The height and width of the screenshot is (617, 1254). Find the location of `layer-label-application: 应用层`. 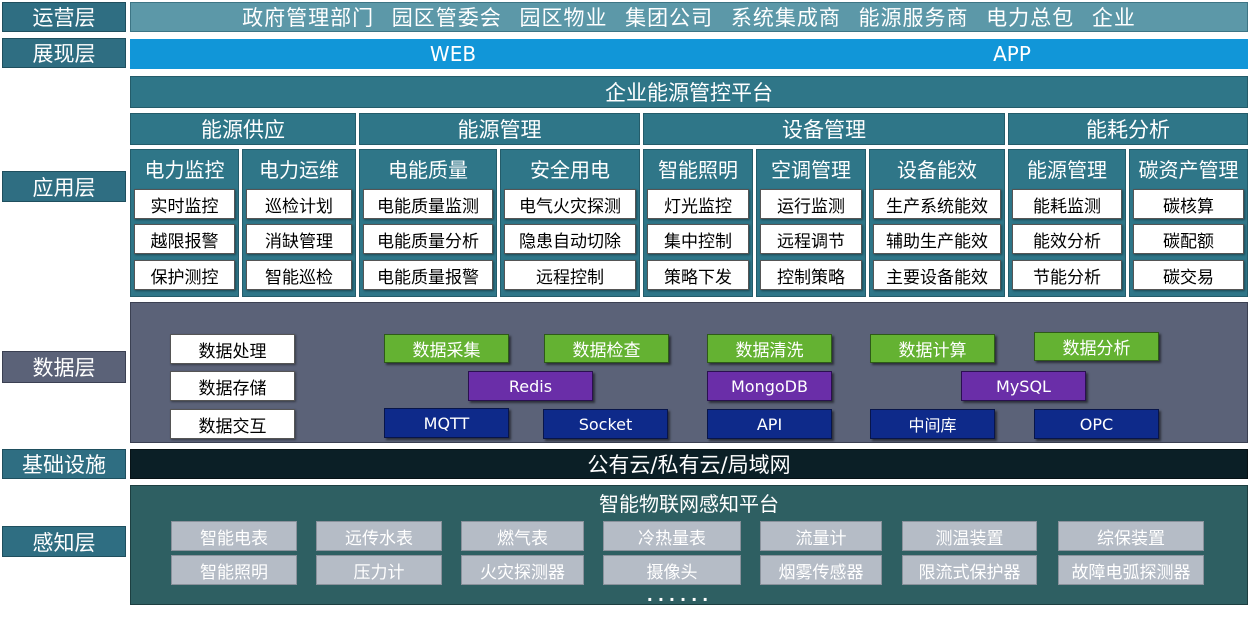

layer-label-application: 应用层 is located at coordinates (64, 186).